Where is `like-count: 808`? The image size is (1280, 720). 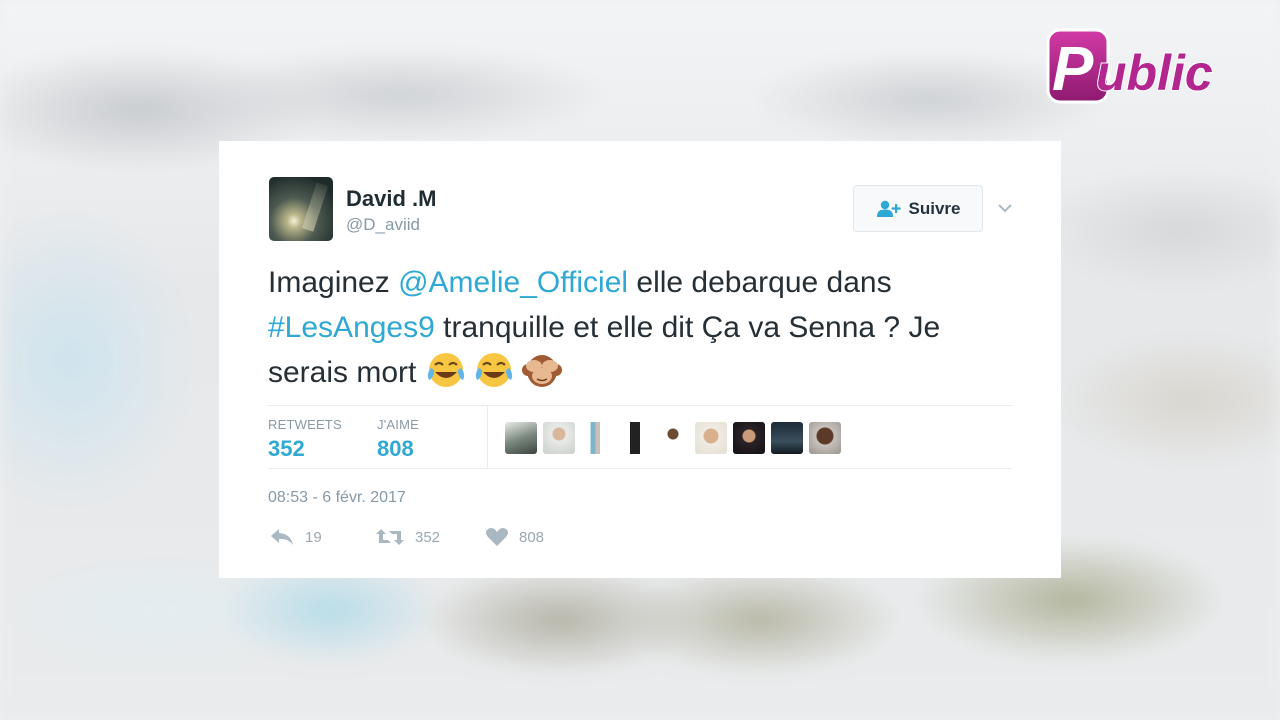
like-count: 808 is located at coordinates (532, 537).